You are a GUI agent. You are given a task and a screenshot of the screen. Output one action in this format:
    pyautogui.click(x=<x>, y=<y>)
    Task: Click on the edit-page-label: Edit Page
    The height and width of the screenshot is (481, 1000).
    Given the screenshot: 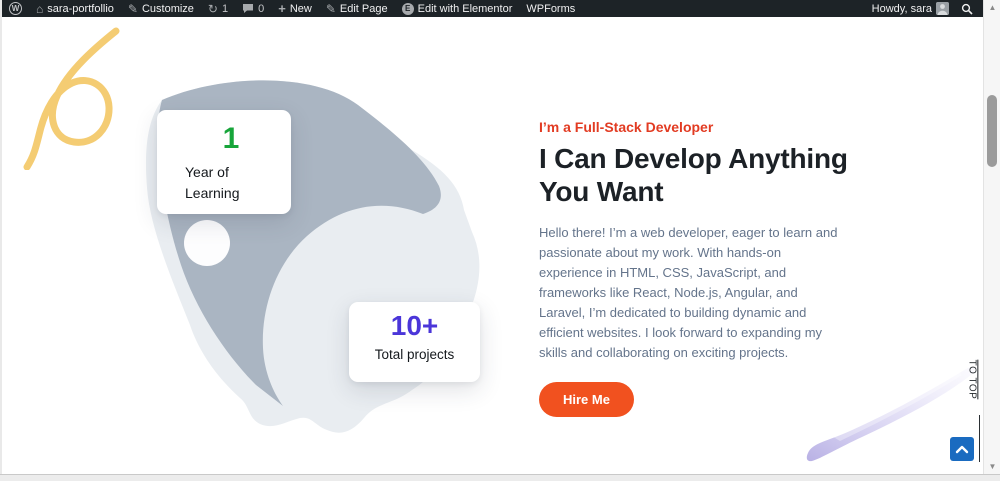 What is the action you would take?
    pyautogui.click(x=363, y=8)
    